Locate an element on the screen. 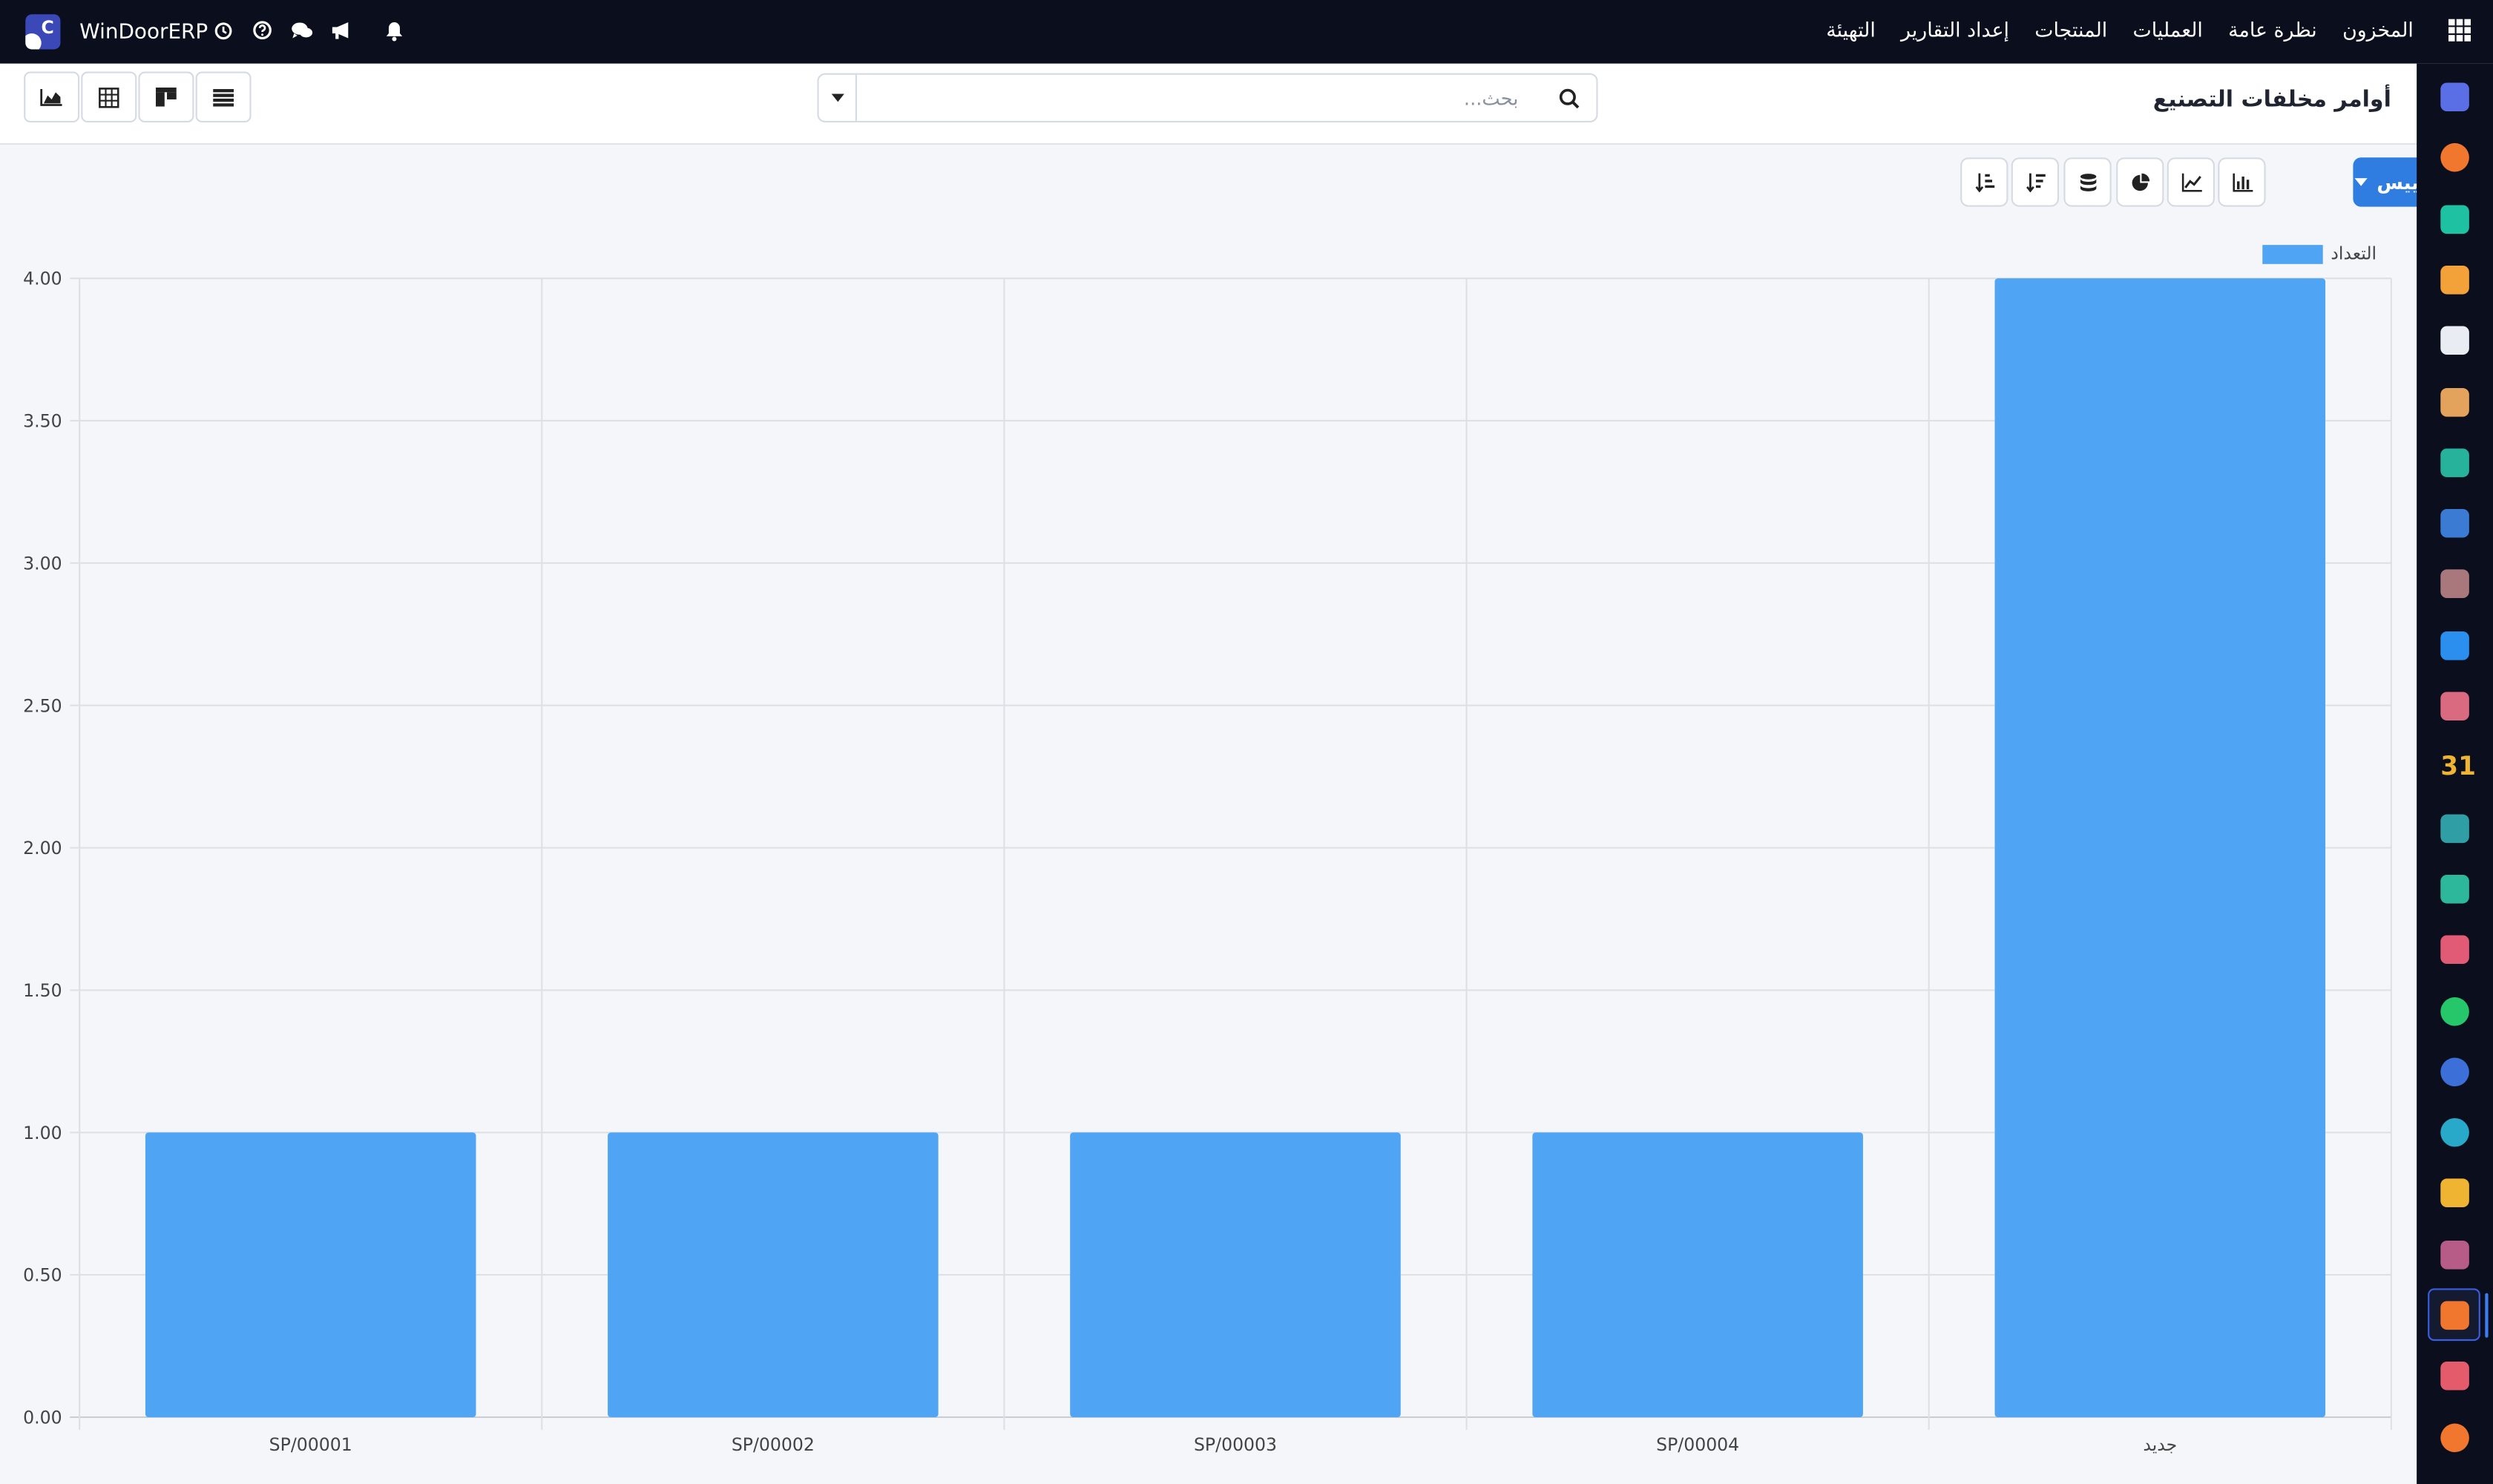 Image resolution: width=2493 pixels, height=1484 pixels. sidebar-app-calendar: 31 is located at coordinates (2456, 767).